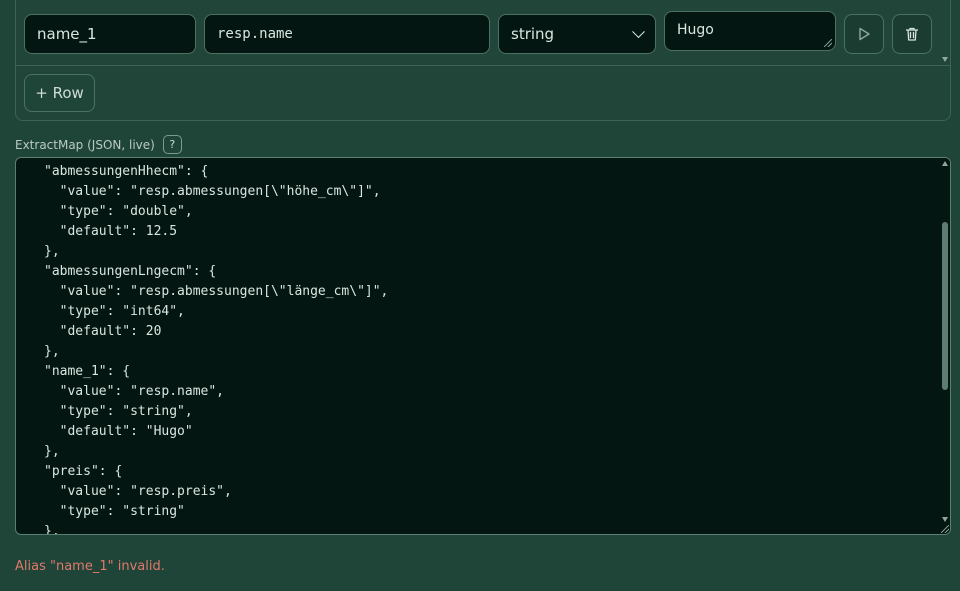 This screenshot has width=960, height=591. I want to click on path-input: resp.name, so click(347, 34).